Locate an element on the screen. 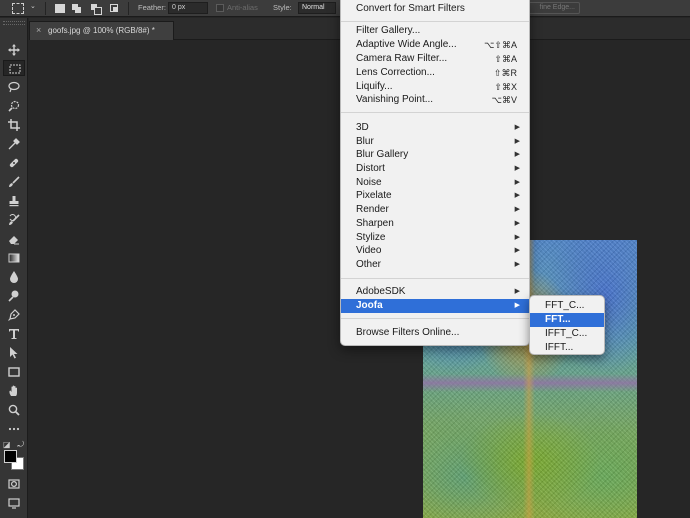  droplet-icon is located at coordinates (14, 277).